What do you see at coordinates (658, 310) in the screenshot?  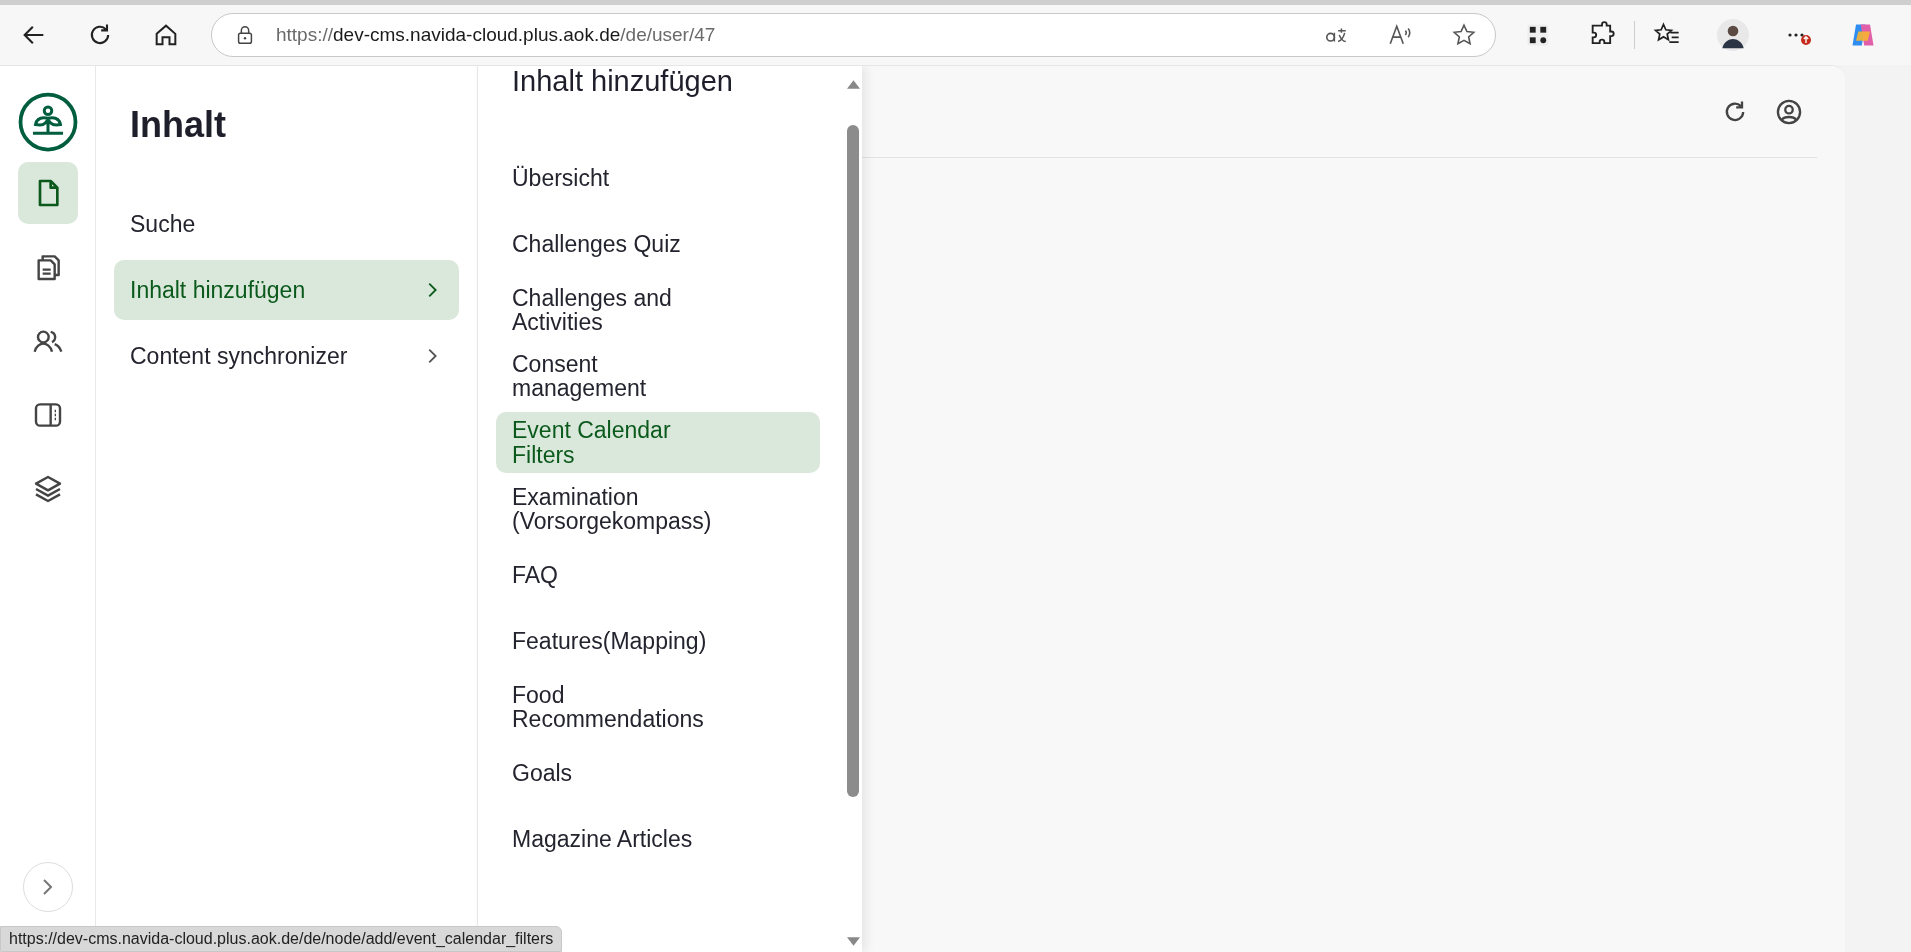 I see `submenu-item: Challenges and Activities` at bounding box center [658, 310].